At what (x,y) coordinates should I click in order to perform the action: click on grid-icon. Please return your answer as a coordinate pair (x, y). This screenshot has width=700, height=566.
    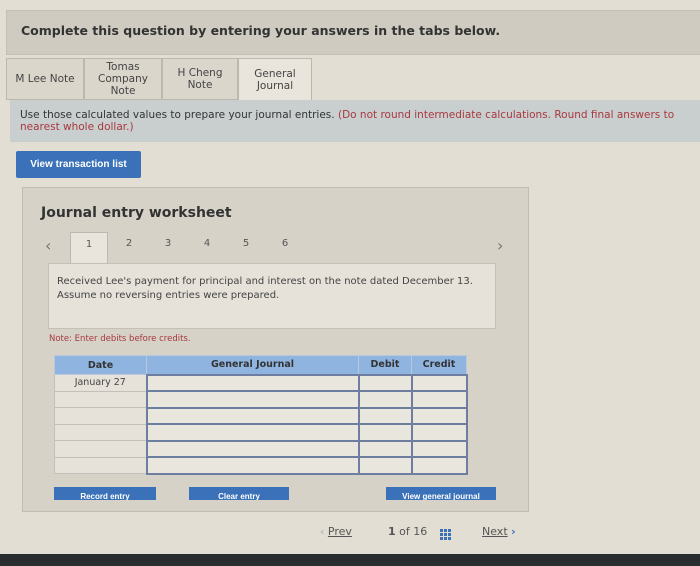
    Looking at the image, I should click on (445, 533).